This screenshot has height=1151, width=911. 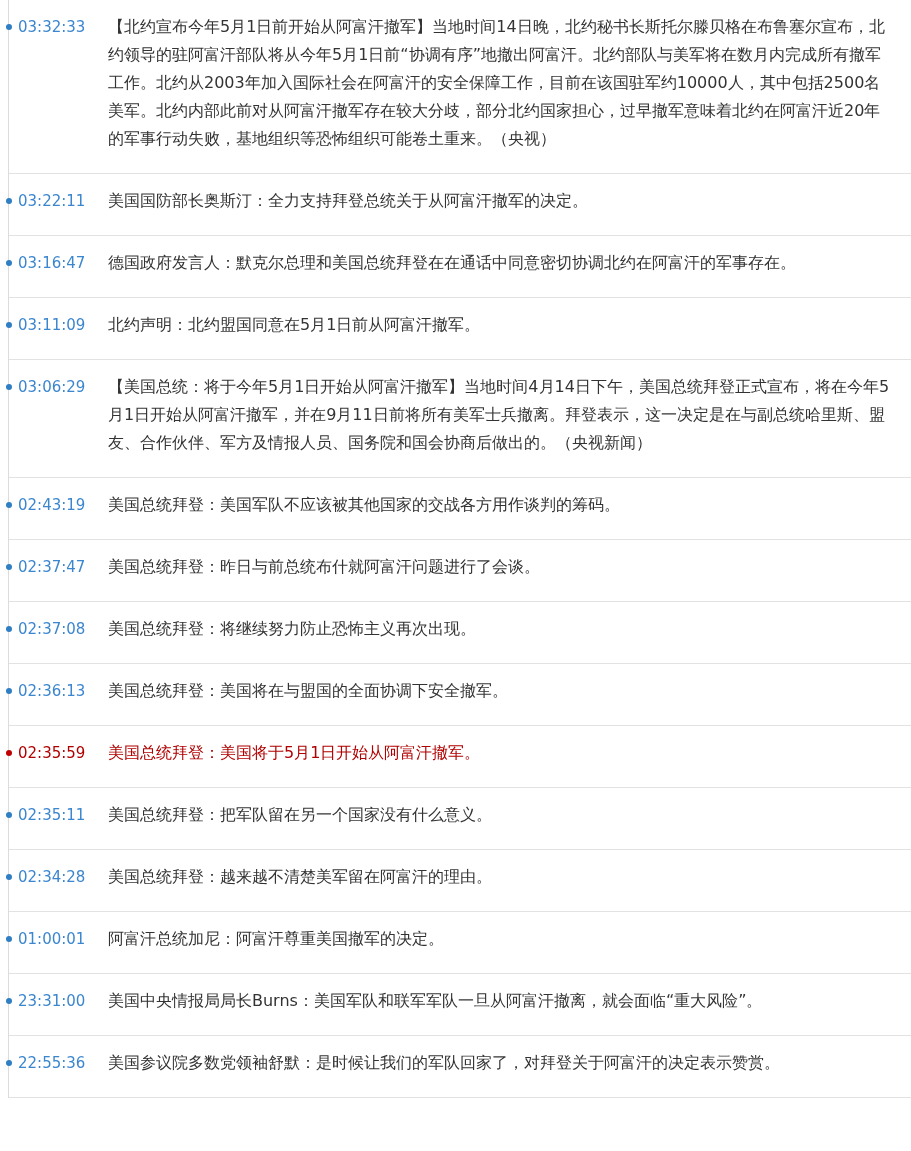 What do you see at coordinates (52, 387) in the screenshot?
I see `news-time: 03:06:29` at bounding box center [52, 387].